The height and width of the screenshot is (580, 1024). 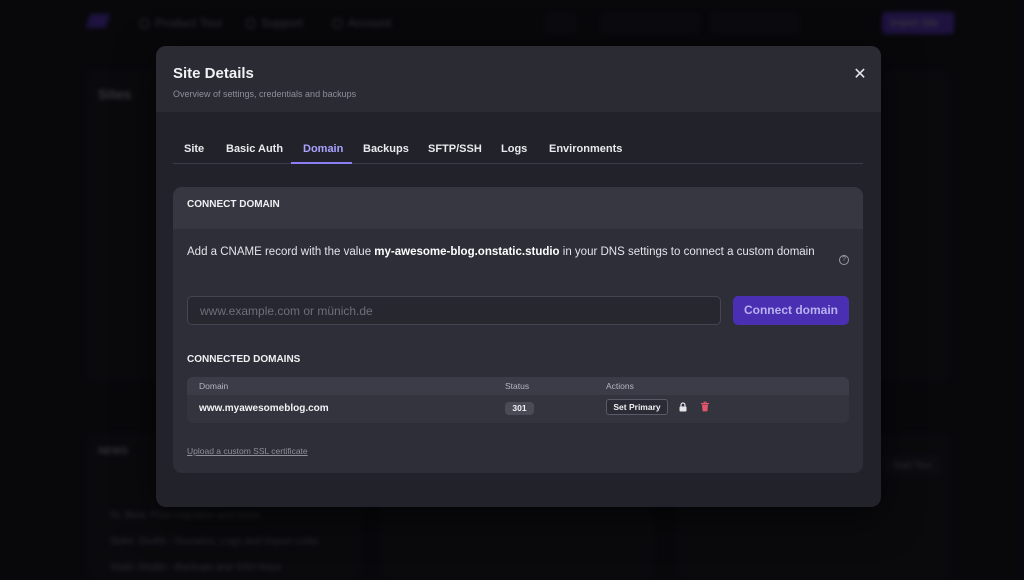 What do you see at coordinates (514, 149) in the screenshot?
I see `tab-logs: Logs` at bounding box center [514, 149].